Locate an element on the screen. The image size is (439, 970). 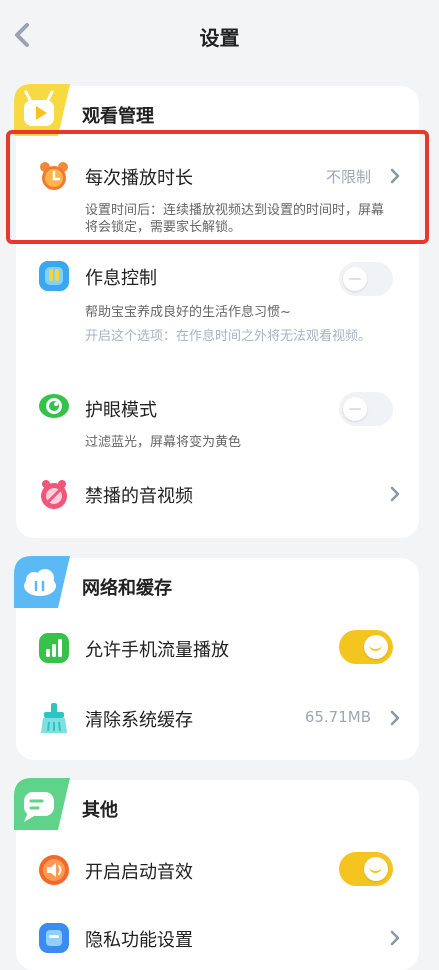
broom-icon is located at coordinates (54, 718).